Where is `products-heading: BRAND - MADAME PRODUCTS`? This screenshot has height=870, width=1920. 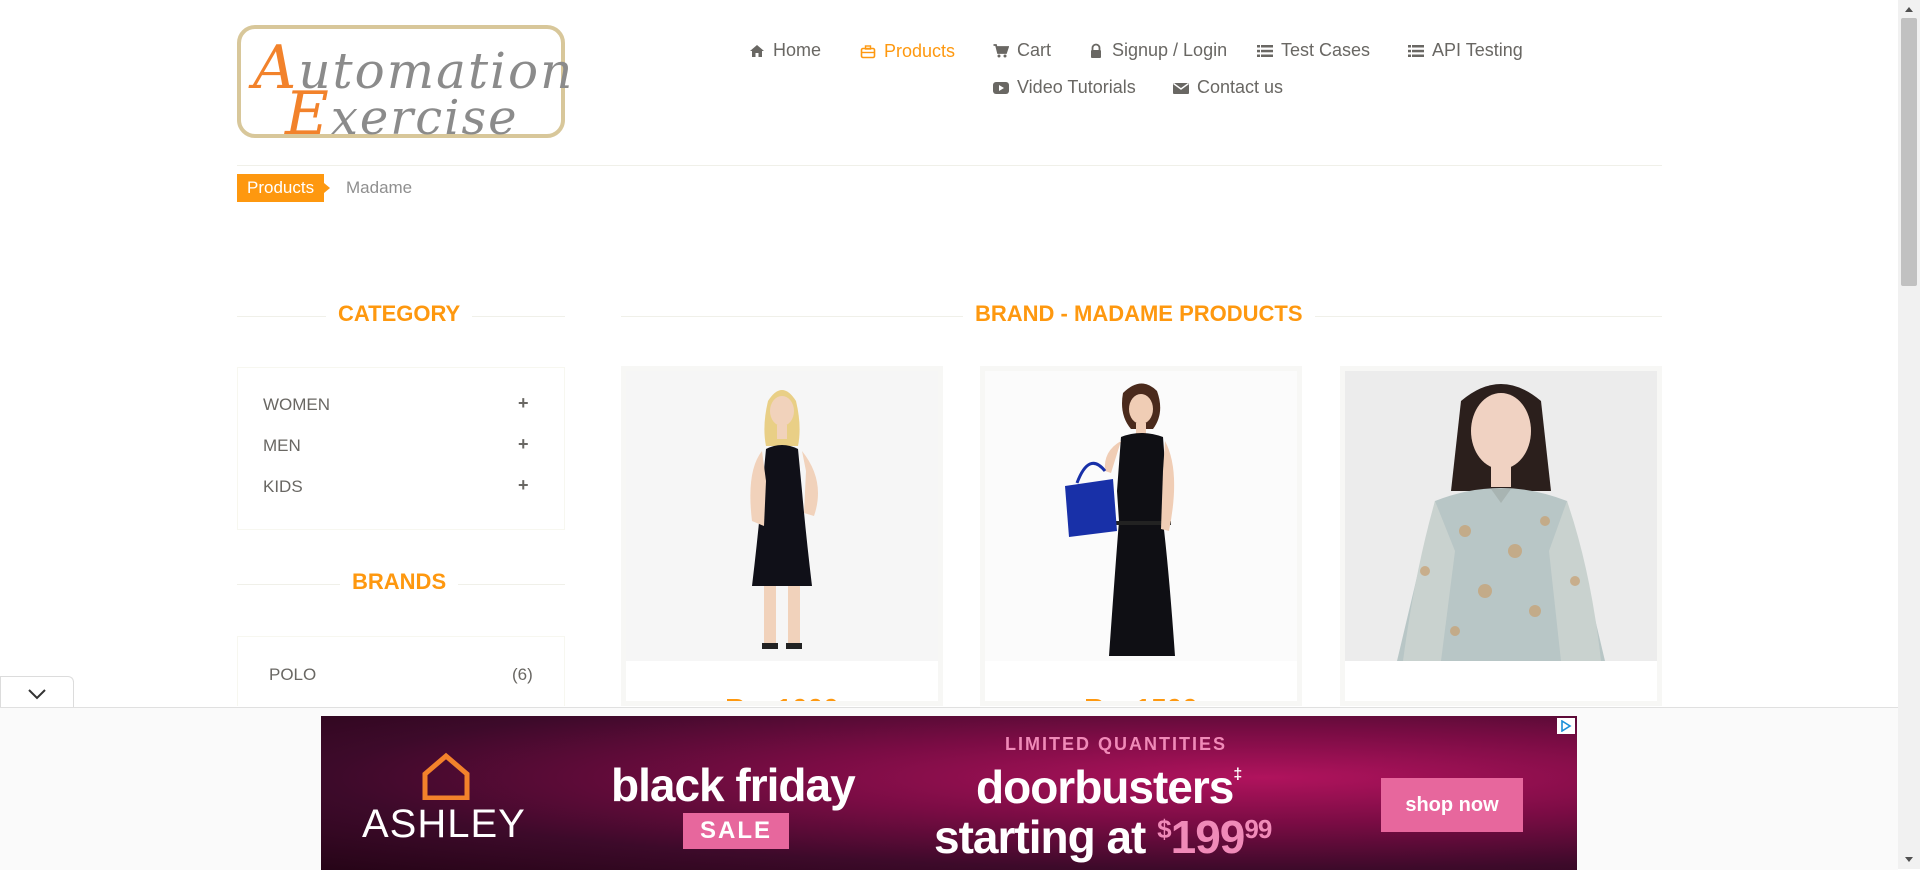 products-heading: BRAND - MADAME PRODUCTS is located at coordinates (1141, 316).